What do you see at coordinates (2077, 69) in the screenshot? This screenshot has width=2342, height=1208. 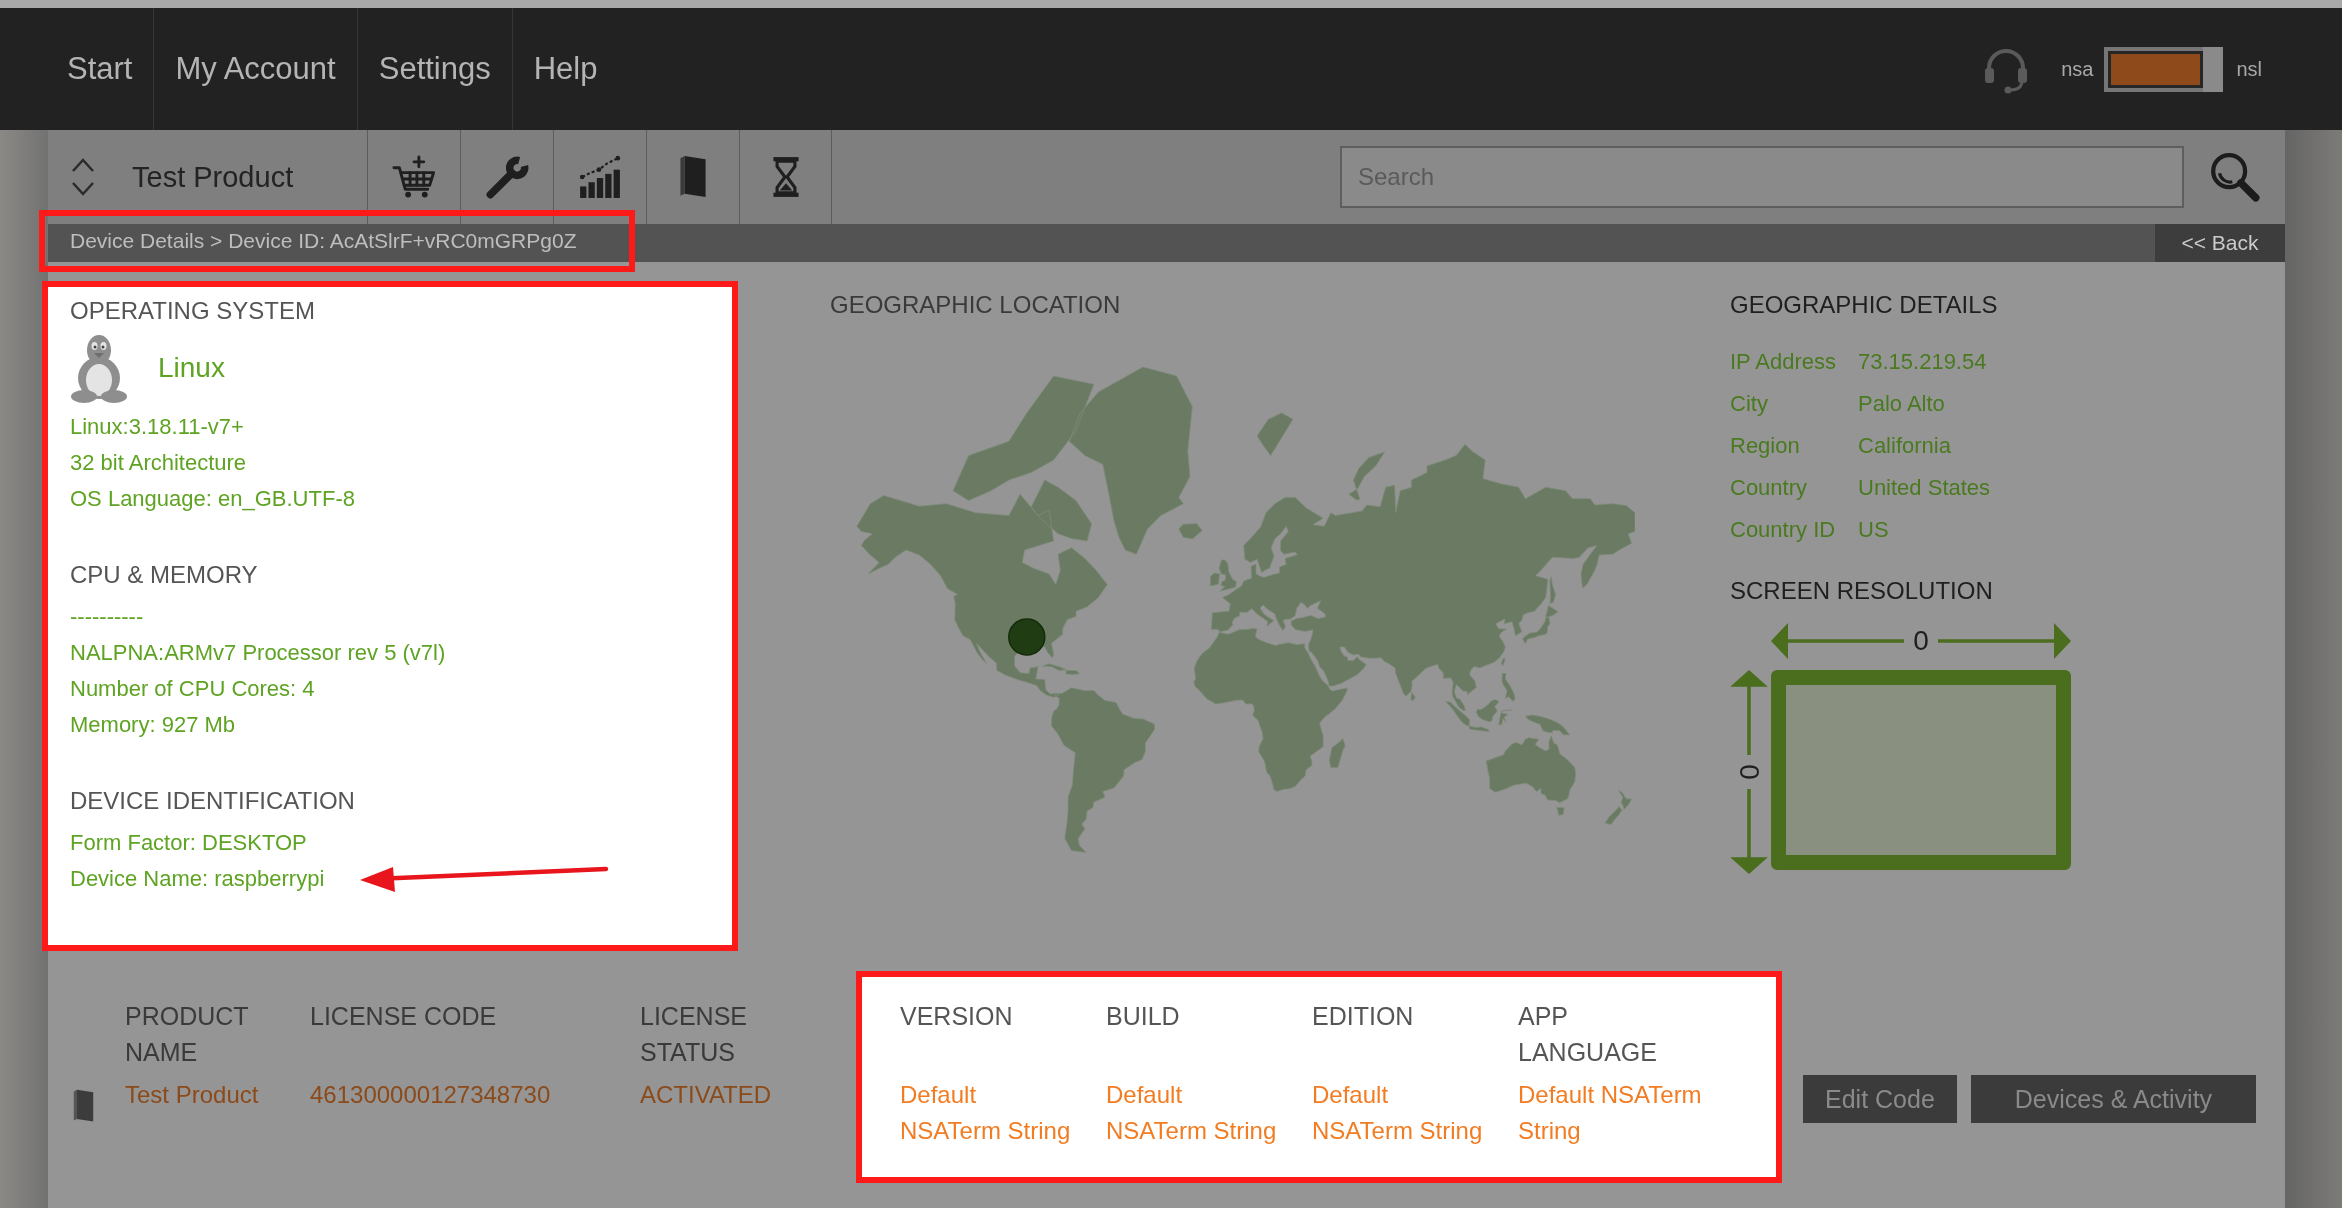 I see `toggle-label: nsa` at bounding box center [2077, 69].